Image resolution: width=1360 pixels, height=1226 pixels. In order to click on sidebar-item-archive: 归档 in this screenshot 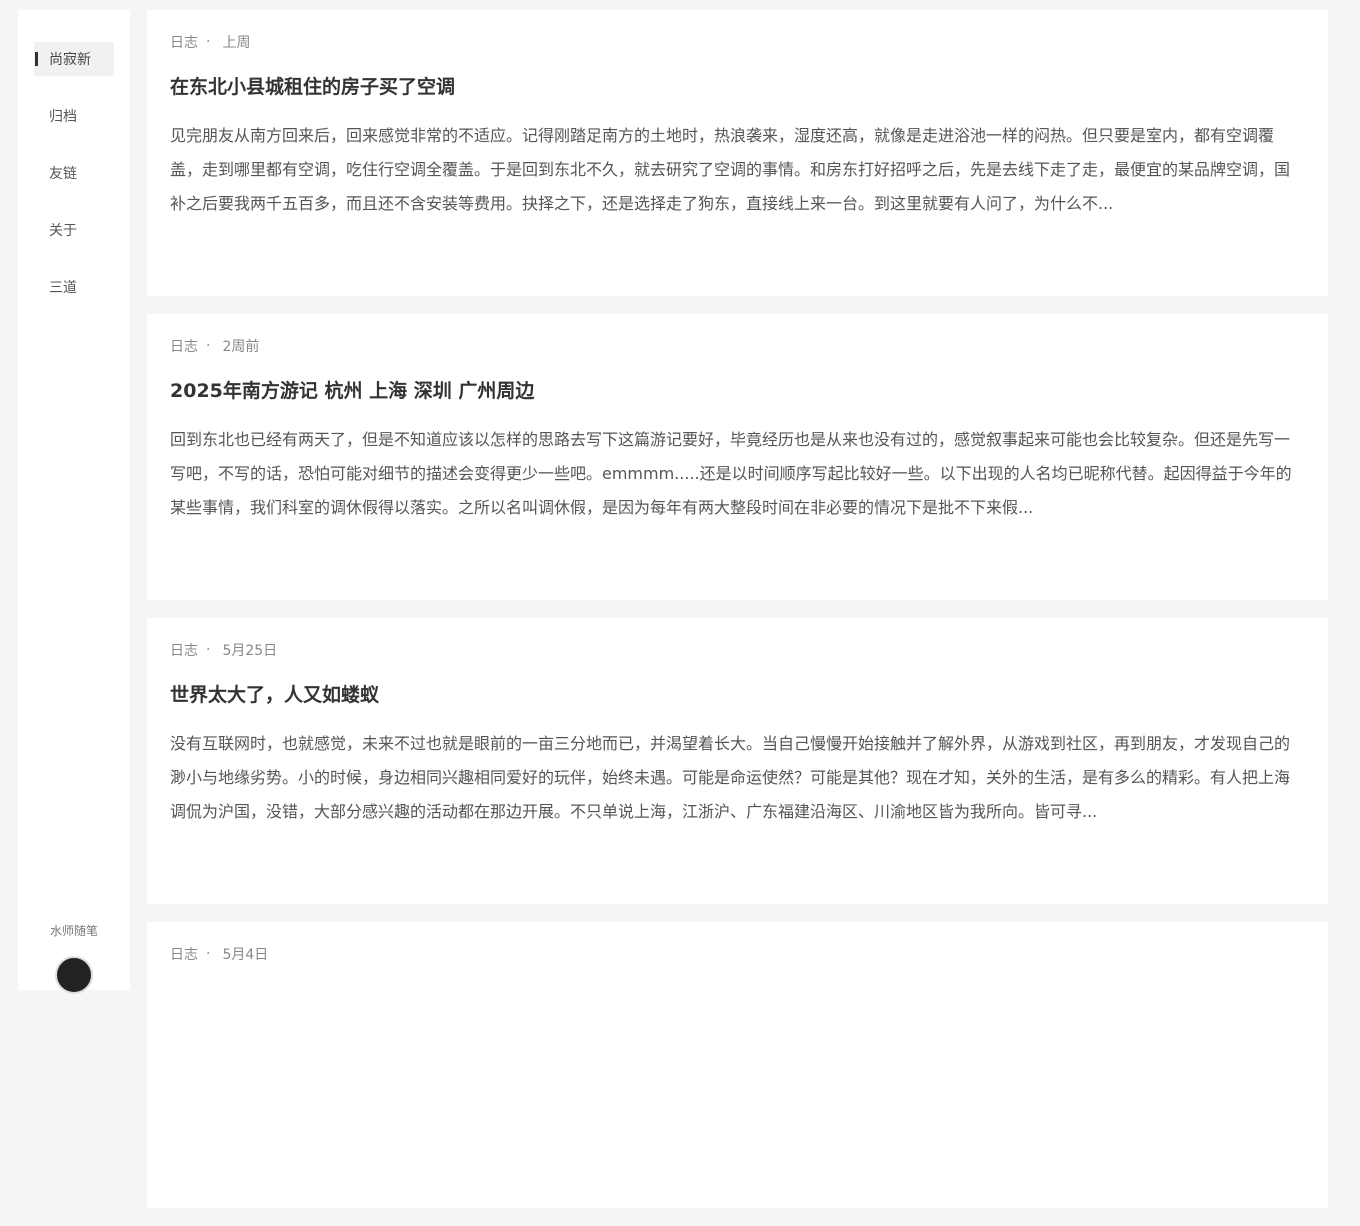, I will do `click(74, 116)`.